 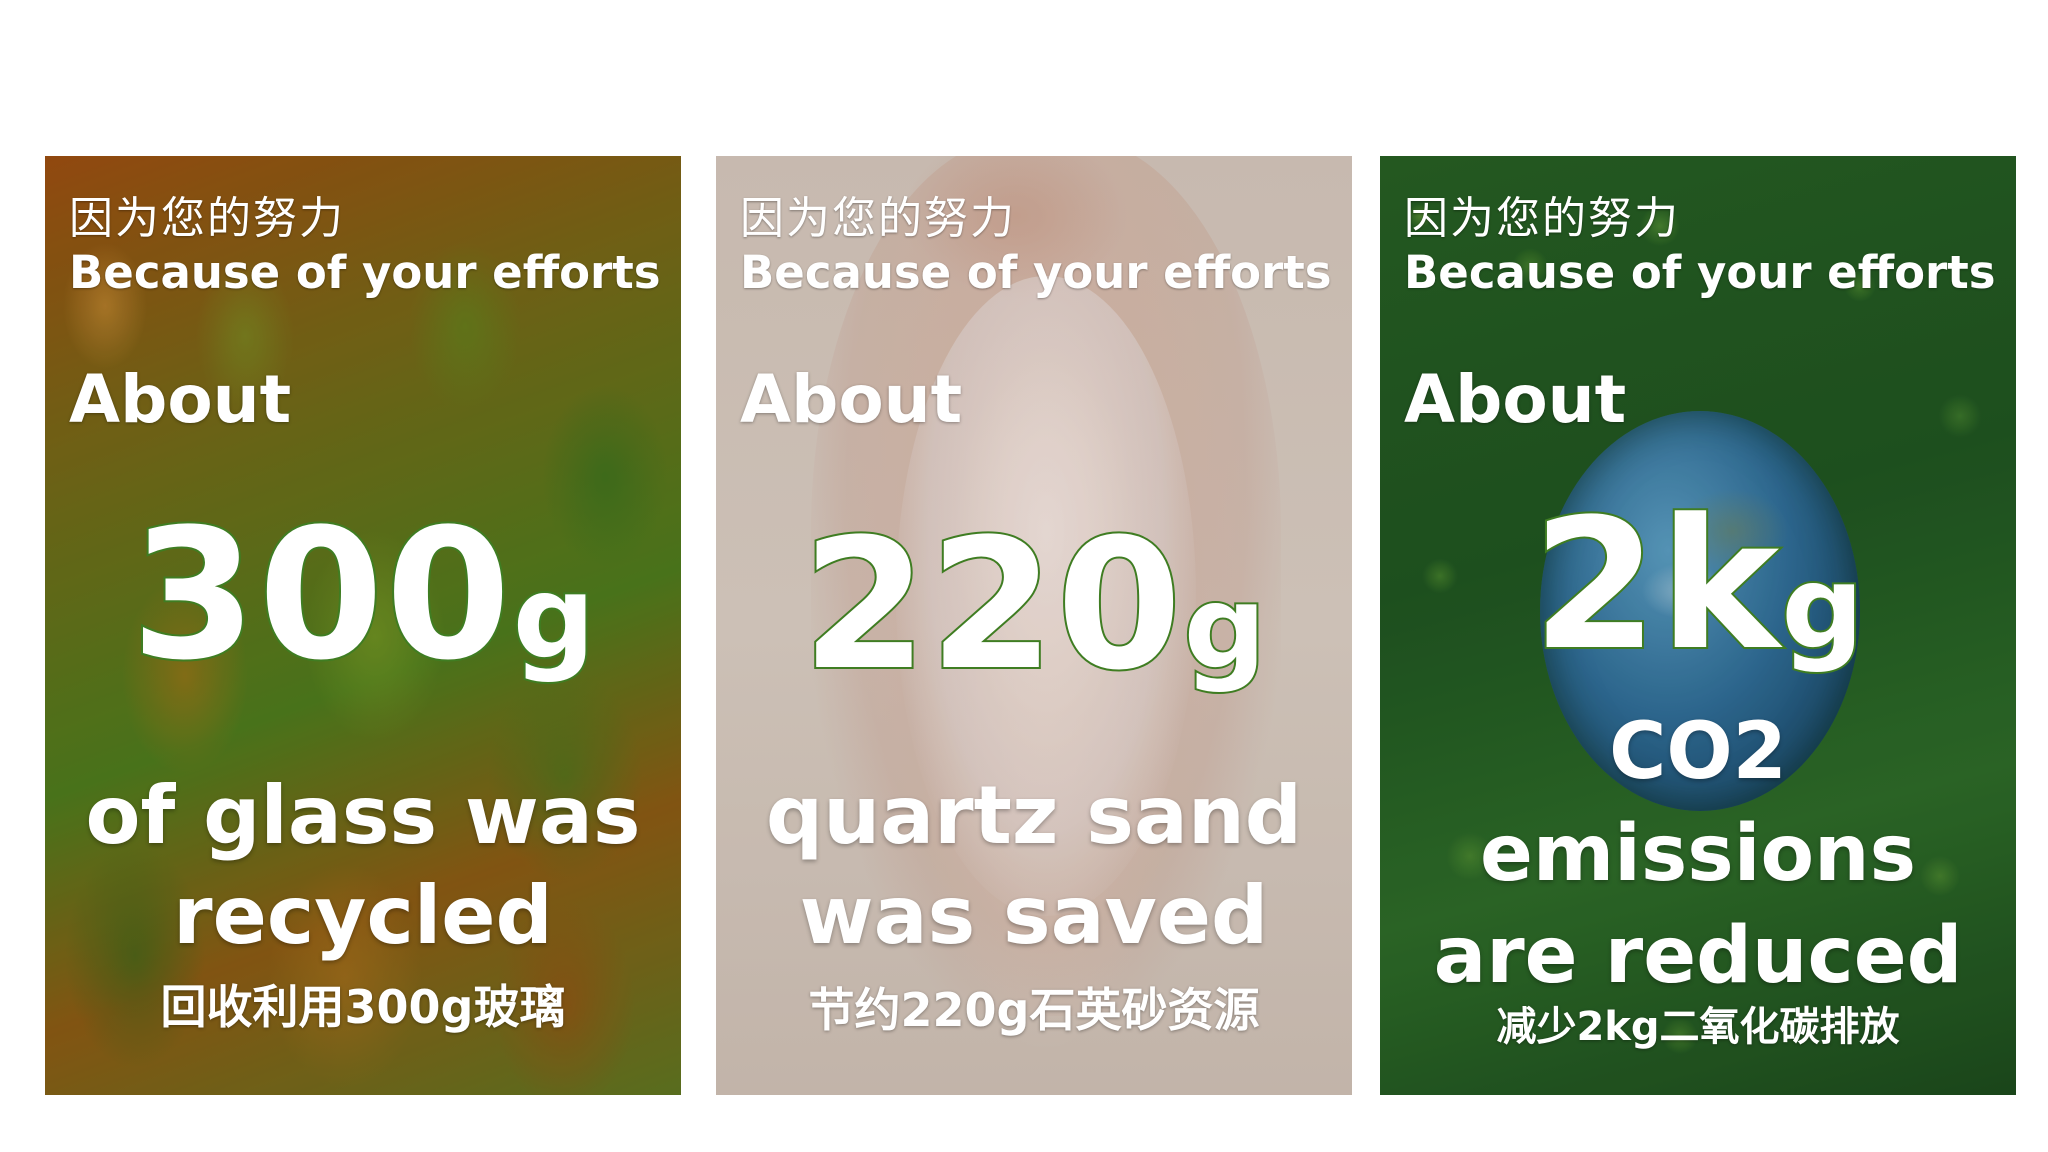 I want to click on description-line: CO2, so click(x=1698, y=752).